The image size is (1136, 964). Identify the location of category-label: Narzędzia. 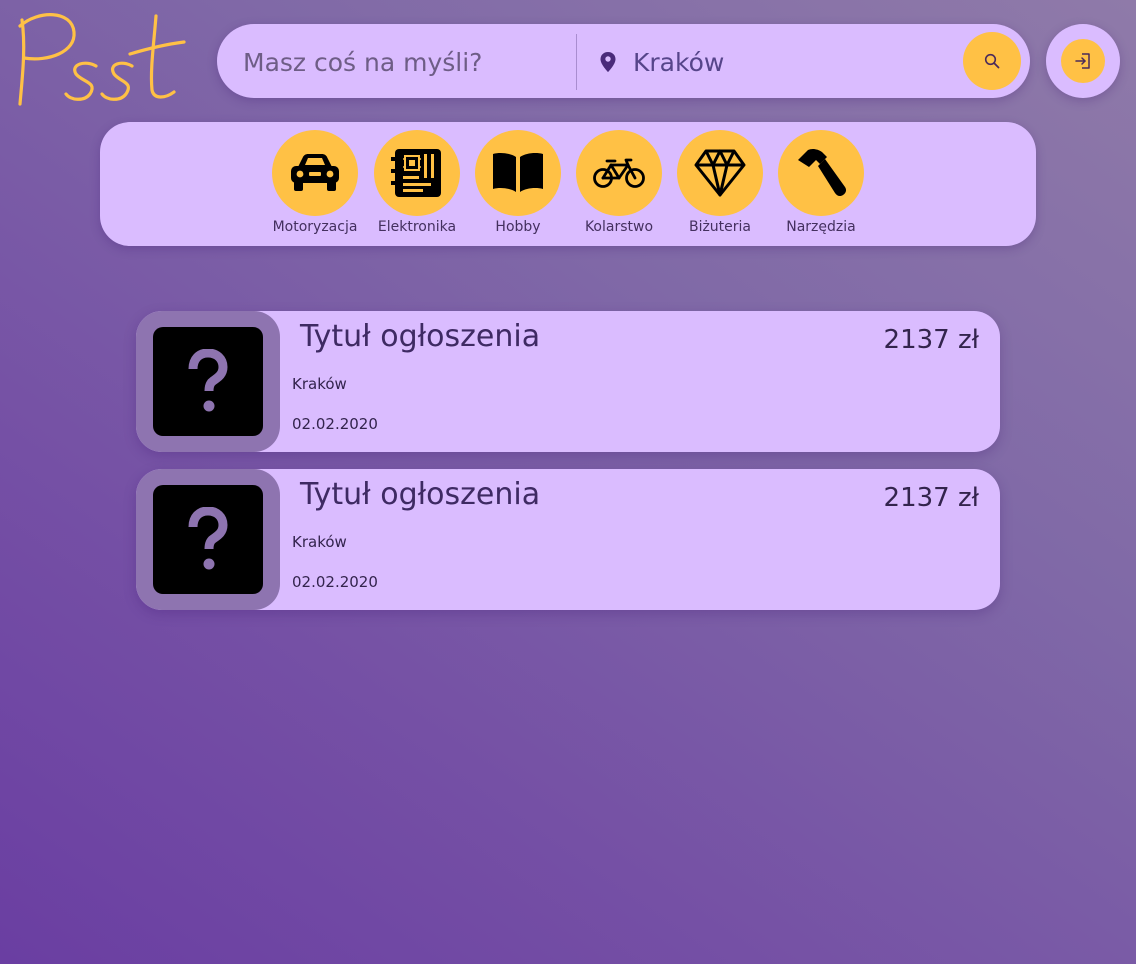
(821, 227).